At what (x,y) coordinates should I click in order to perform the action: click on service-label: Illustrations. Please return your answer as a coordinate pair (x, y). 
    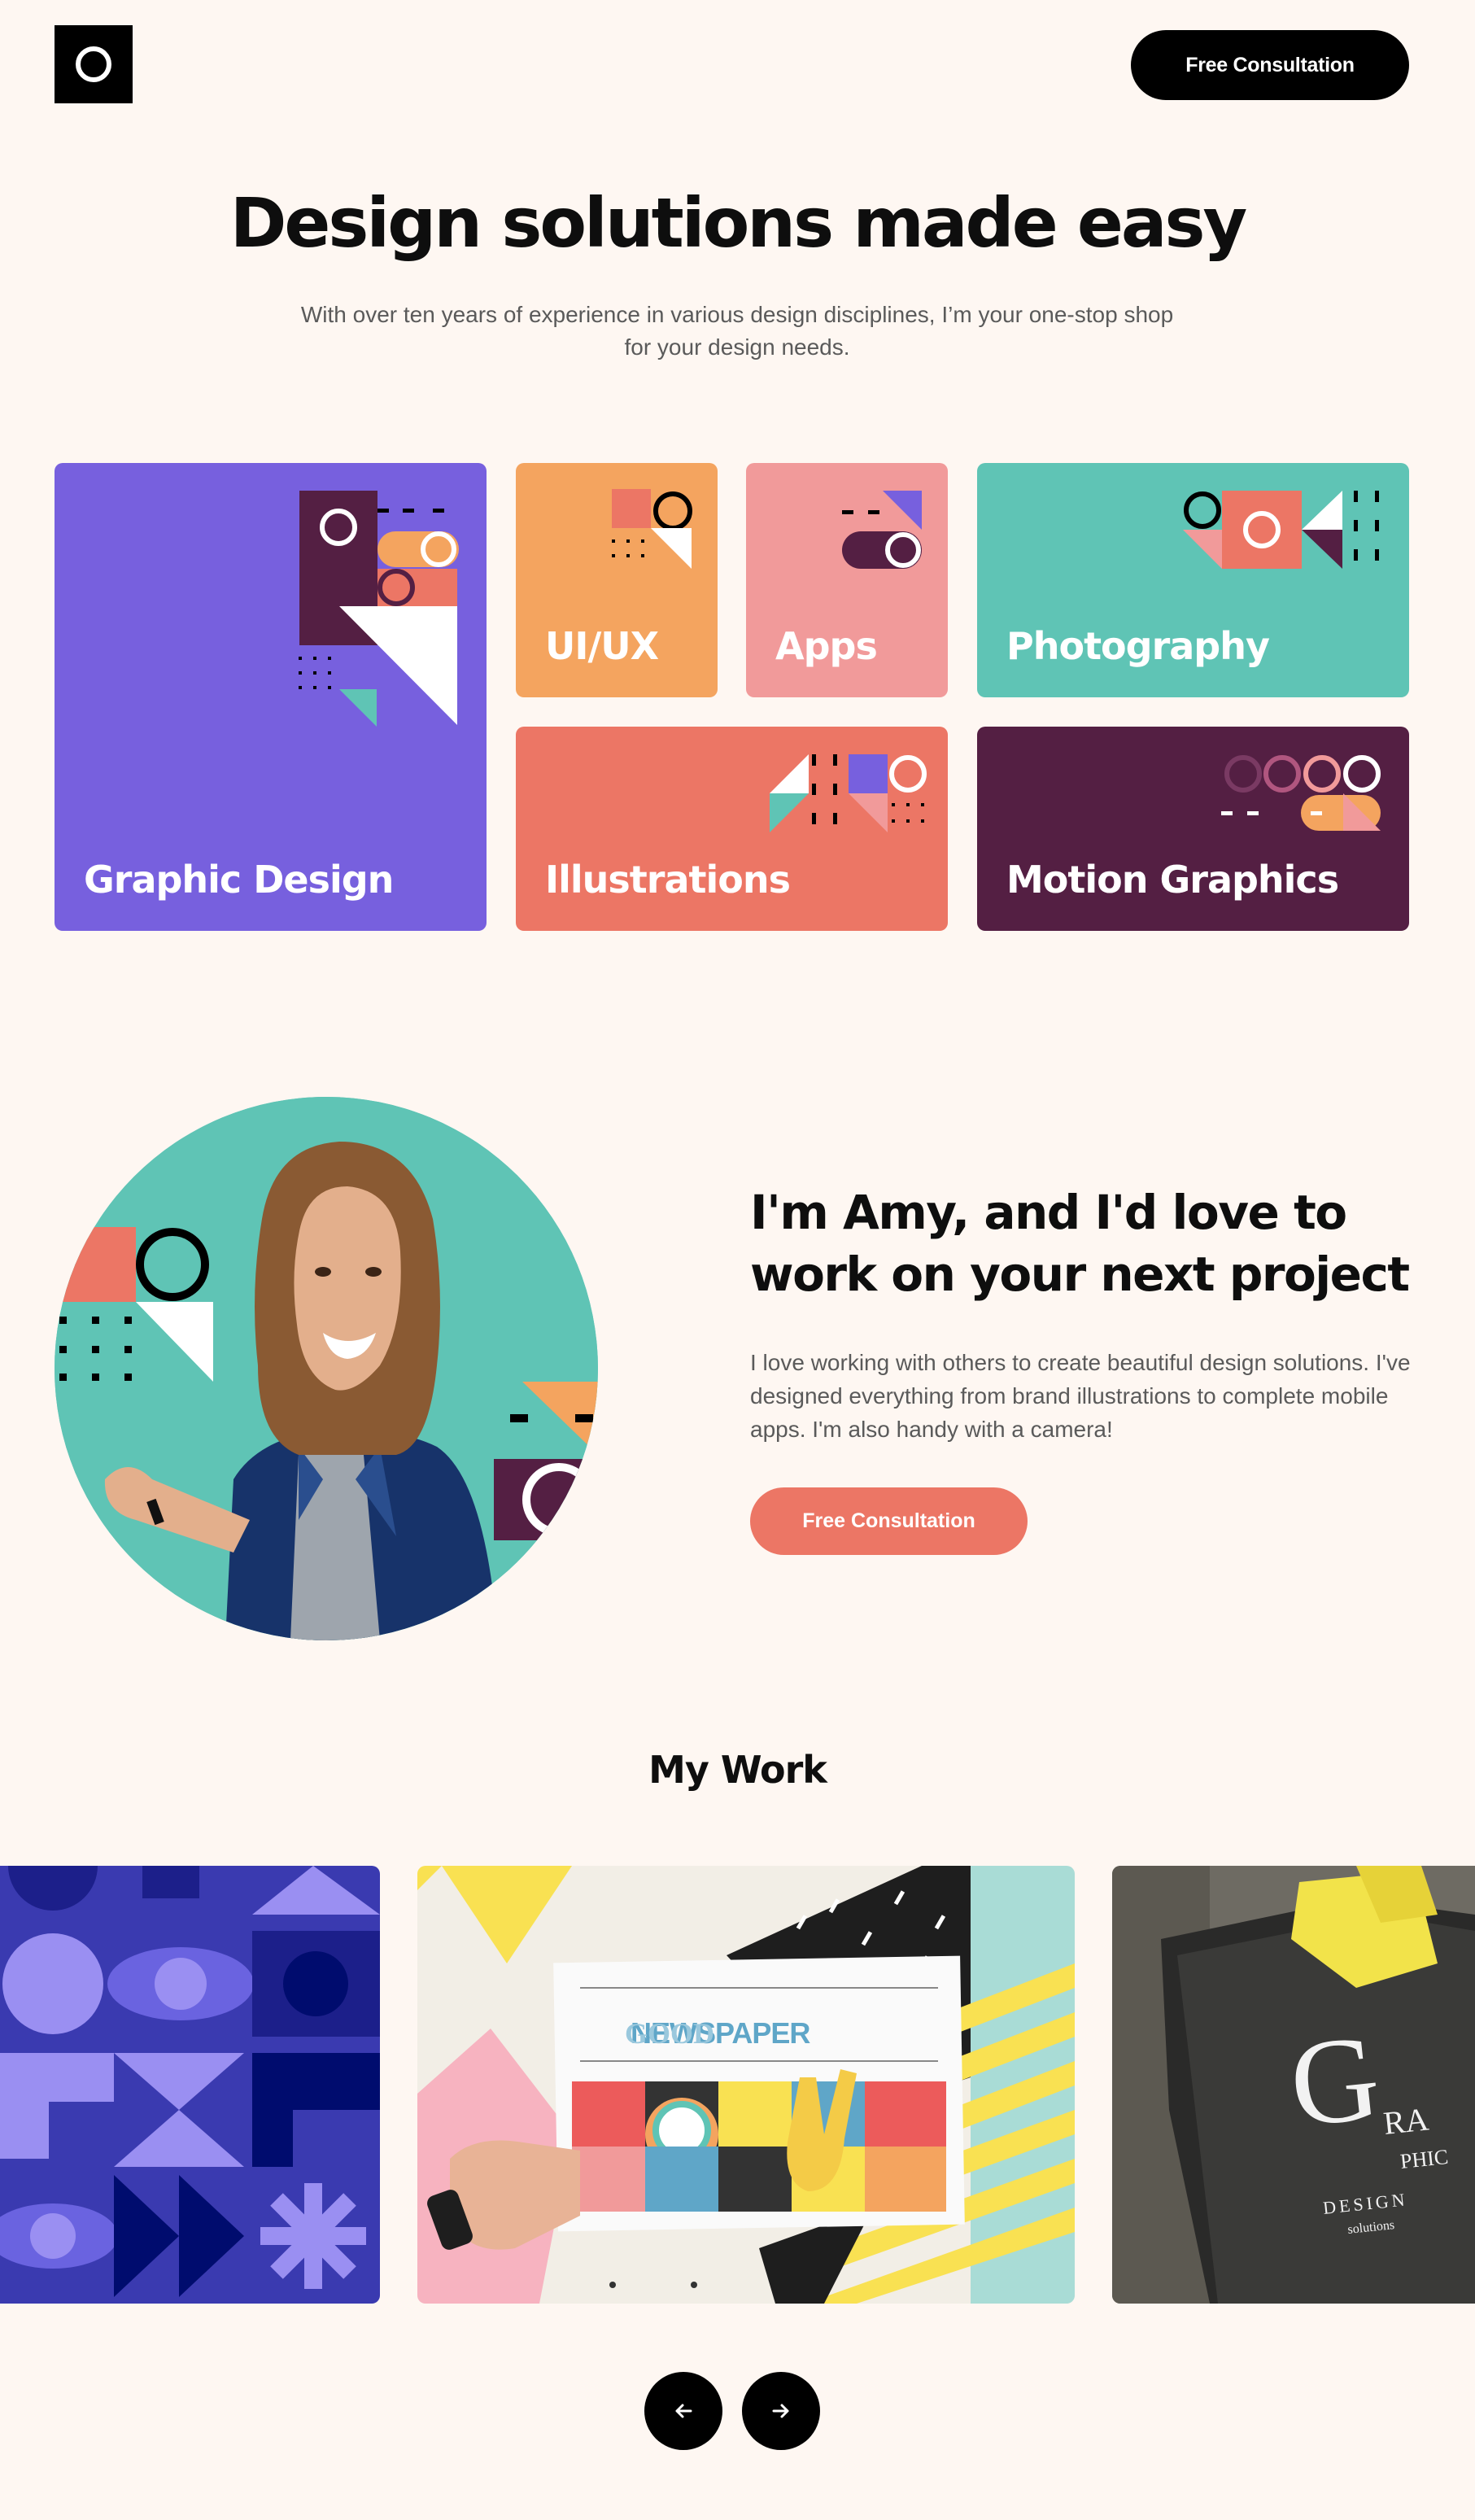
    Looking at the image, I should click on (668, 880).